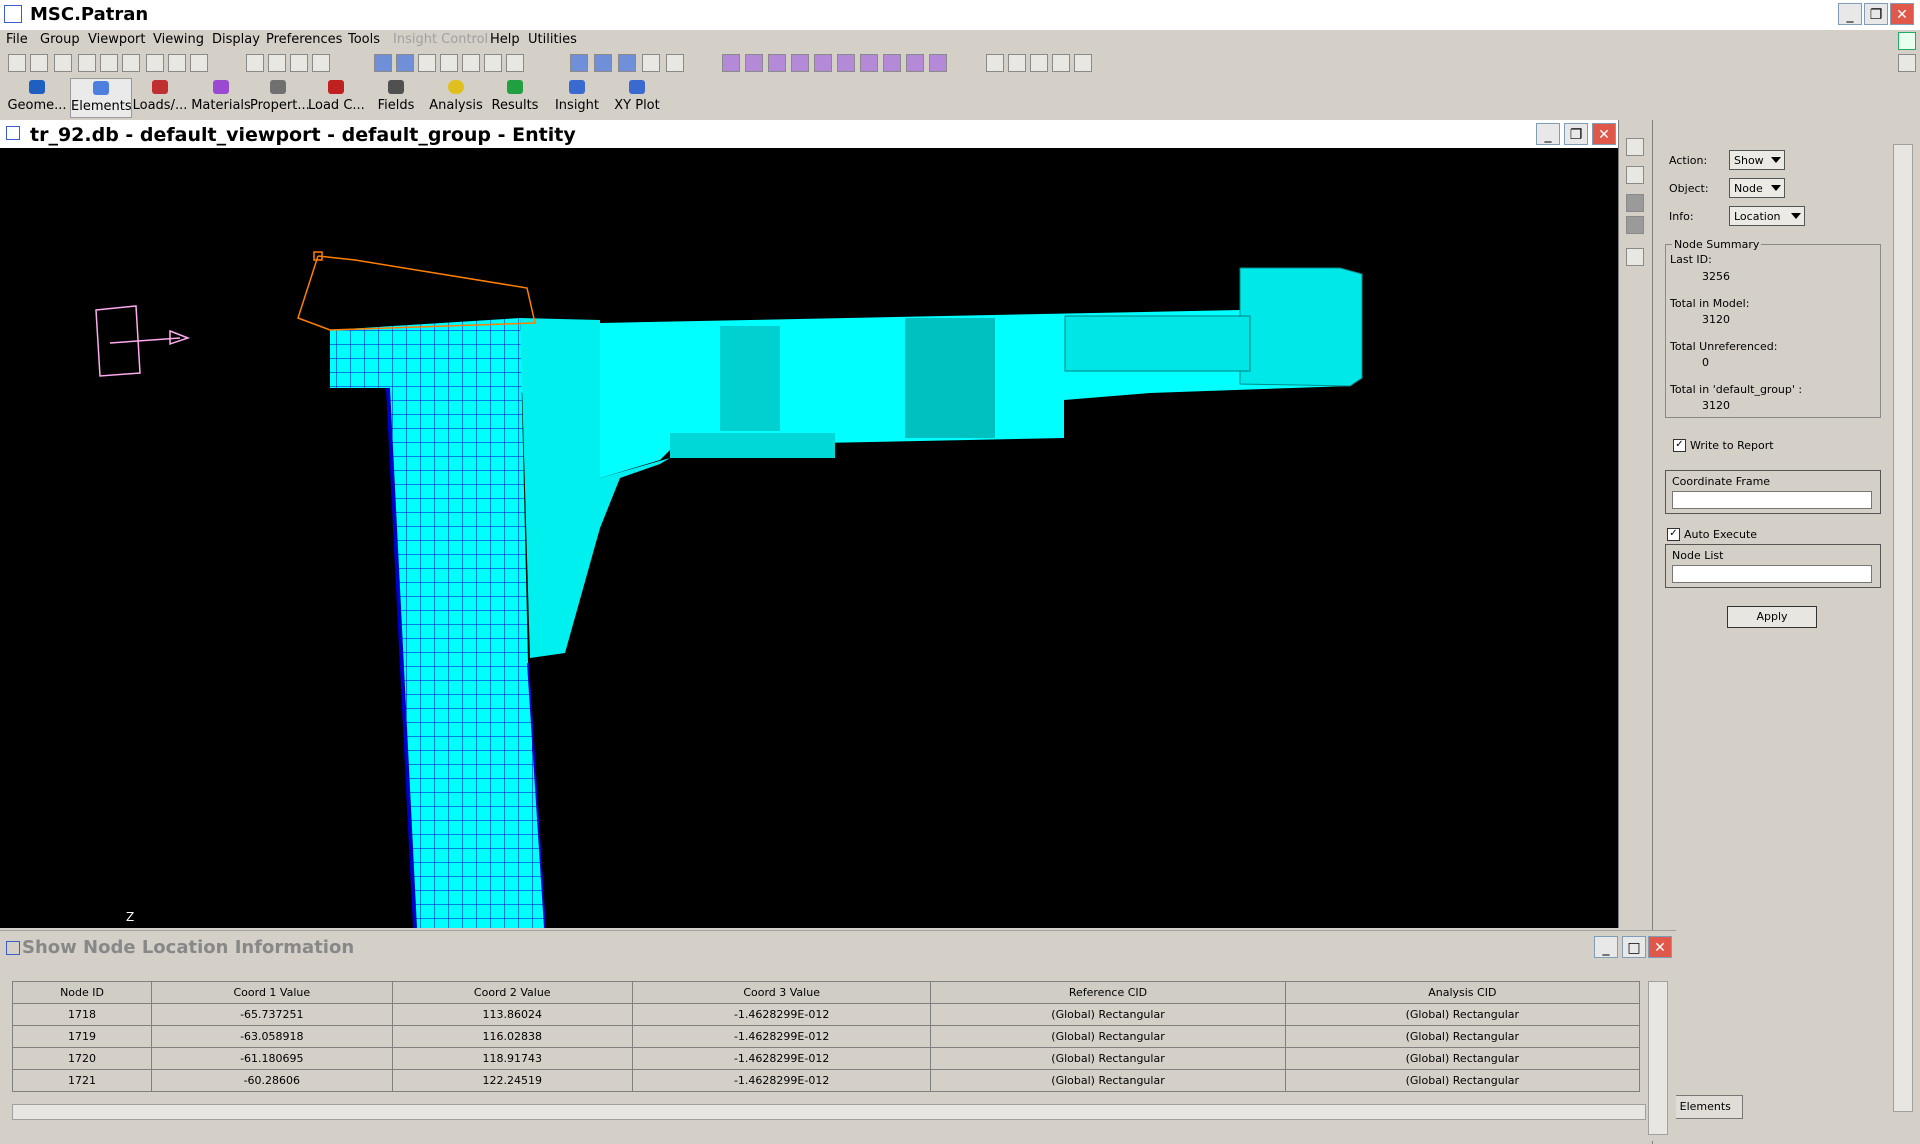 The height and width of the screenshot is (1144, 1920). I want to click on tab-results: Results, so click(515, 97).